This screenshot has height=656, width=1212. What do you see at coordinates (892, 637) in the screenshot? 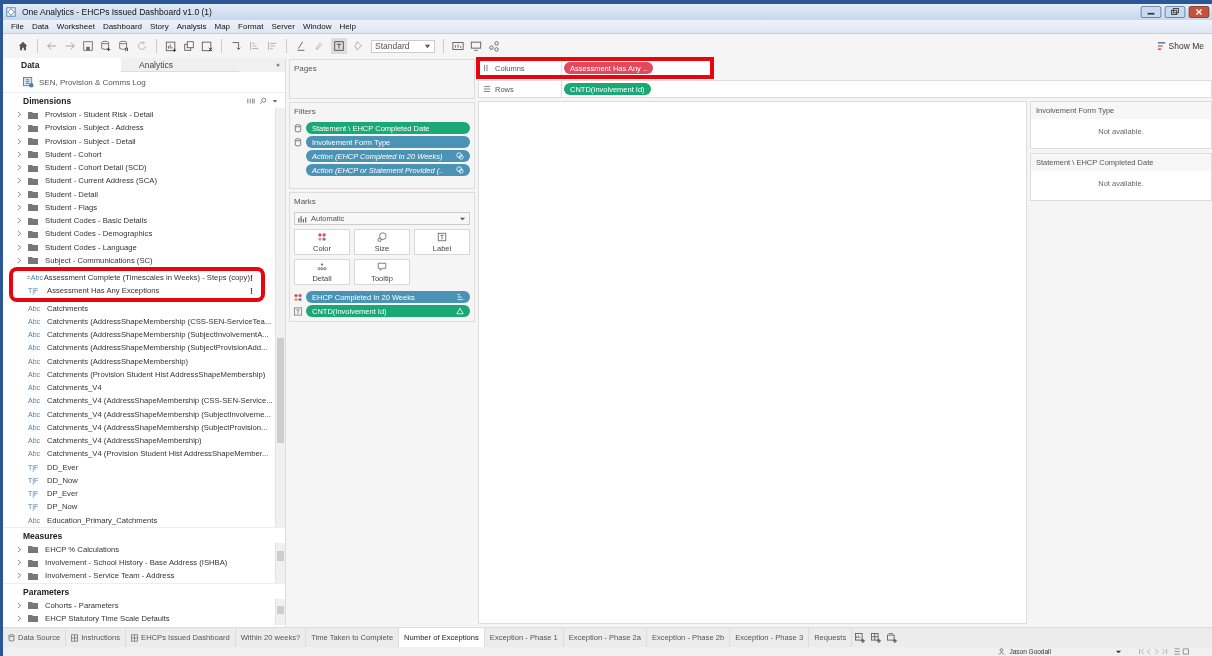
I see `new-story-icon` at bounding box center [892, 637].